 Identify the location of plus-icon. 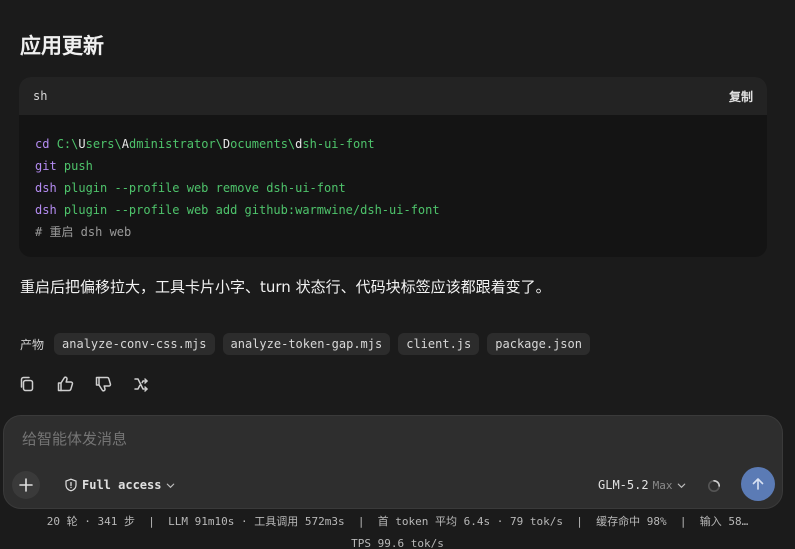
(26, 485).